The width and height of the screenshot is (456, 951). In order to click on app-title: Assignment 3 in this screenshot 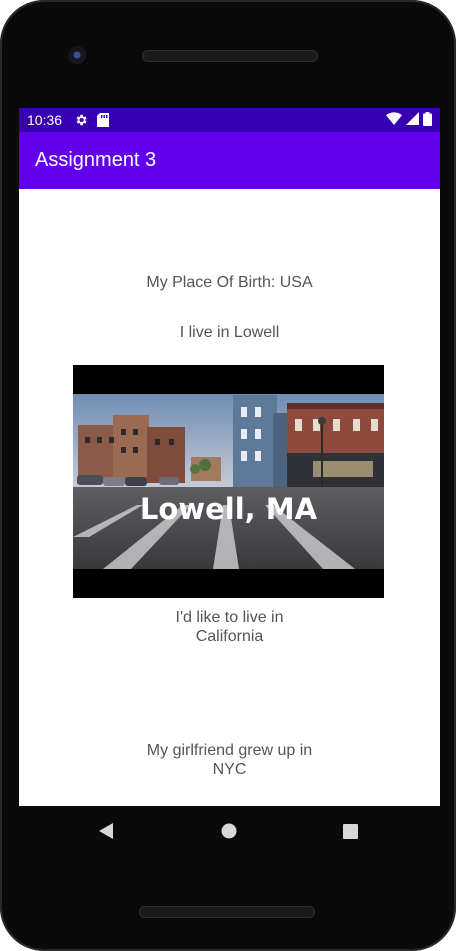, I will do `click(96, 160)`.